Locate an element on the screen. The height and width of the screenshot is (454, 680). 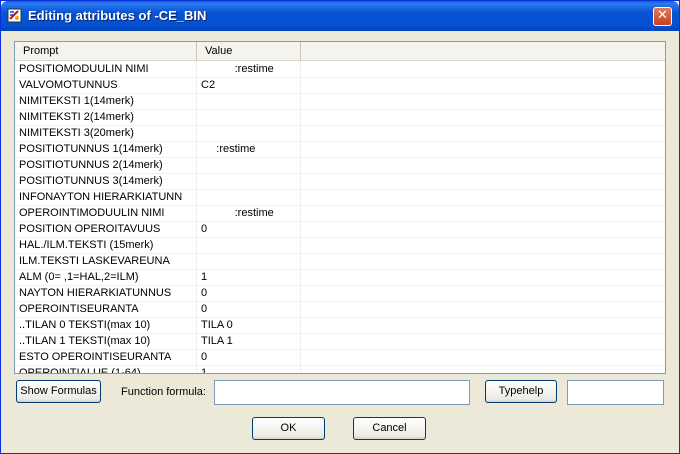
title-bar: Editing attributes of -CE_BIN ✕ is located at coordinates (340, 16).